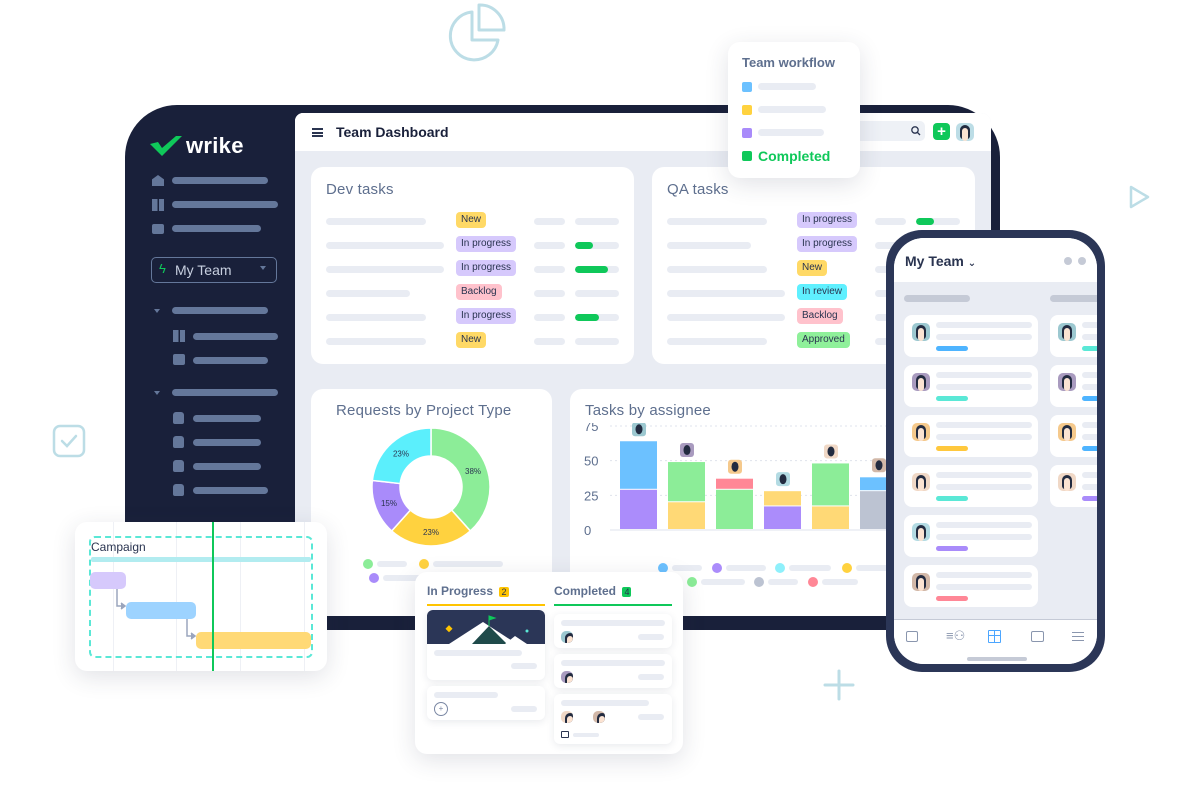  I want to click on mobile-title-dropdown: My Team ⌄, so click(940, 261).